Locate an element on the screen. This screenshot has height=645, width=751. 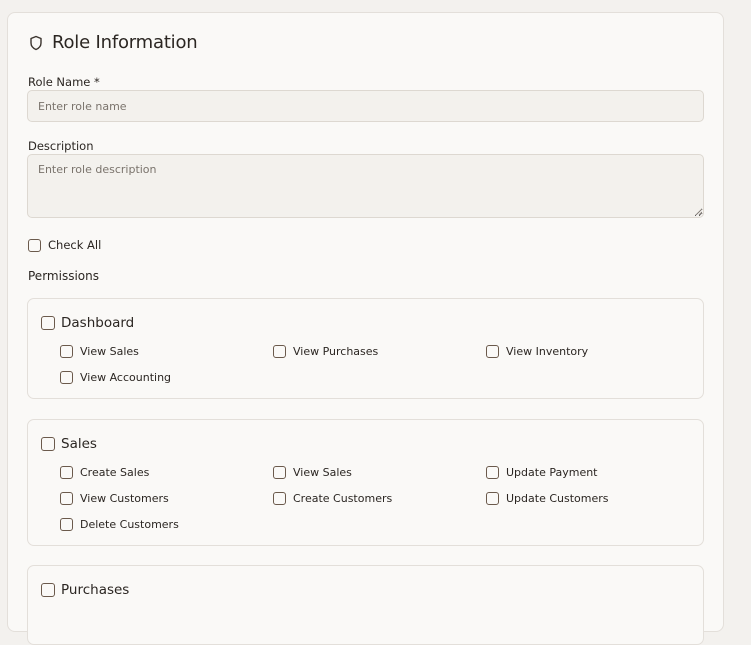
group-checkbox-purchases: Purchases is located at coordinates (85, 590).